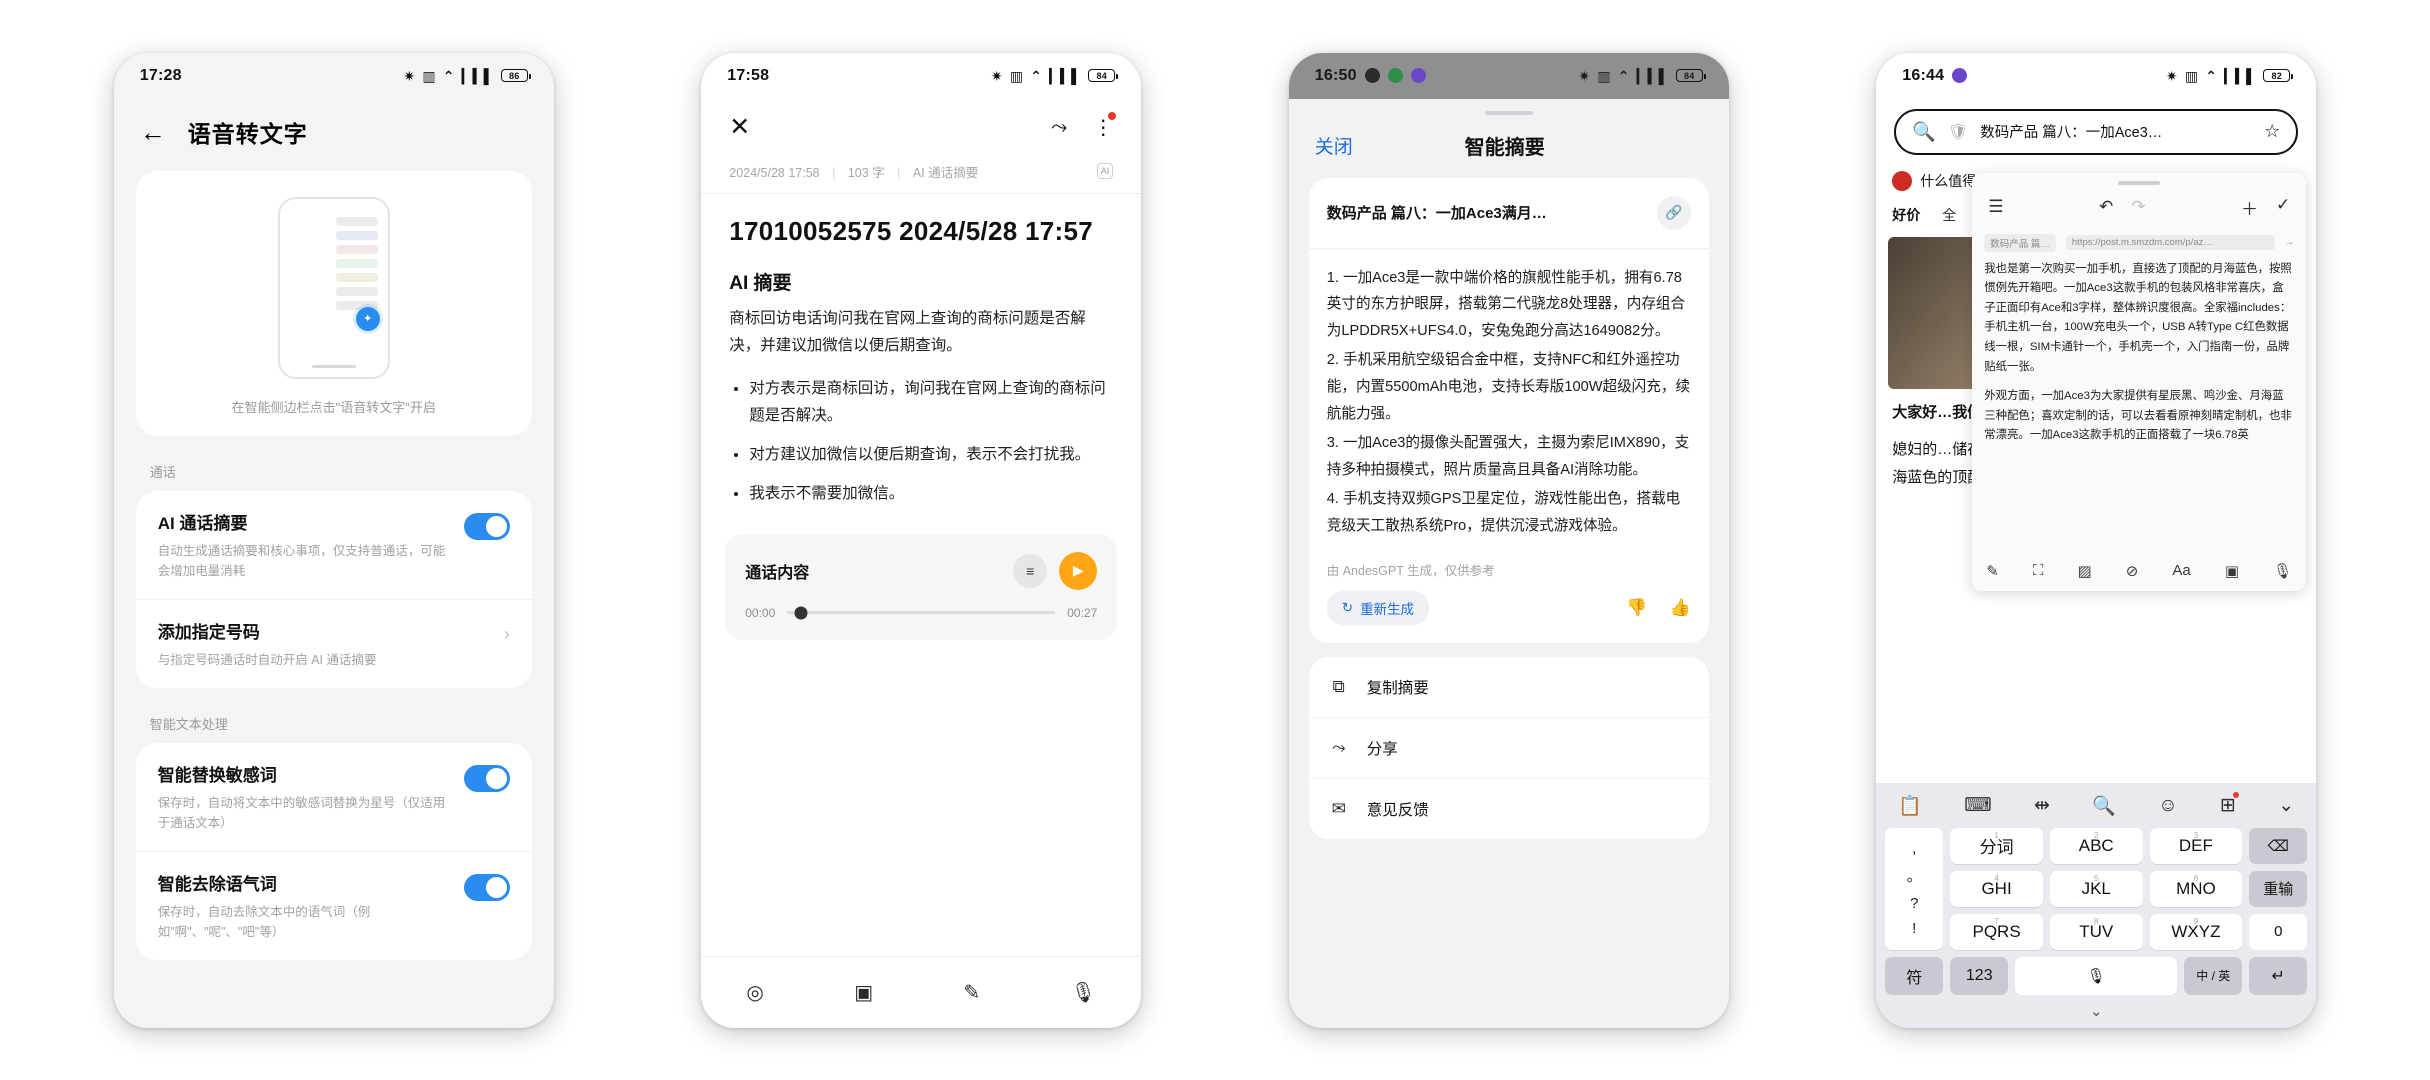  Describe the element at coordinates (1382, 750) in the screenshot. I see `menu-label: 分享` at that location.